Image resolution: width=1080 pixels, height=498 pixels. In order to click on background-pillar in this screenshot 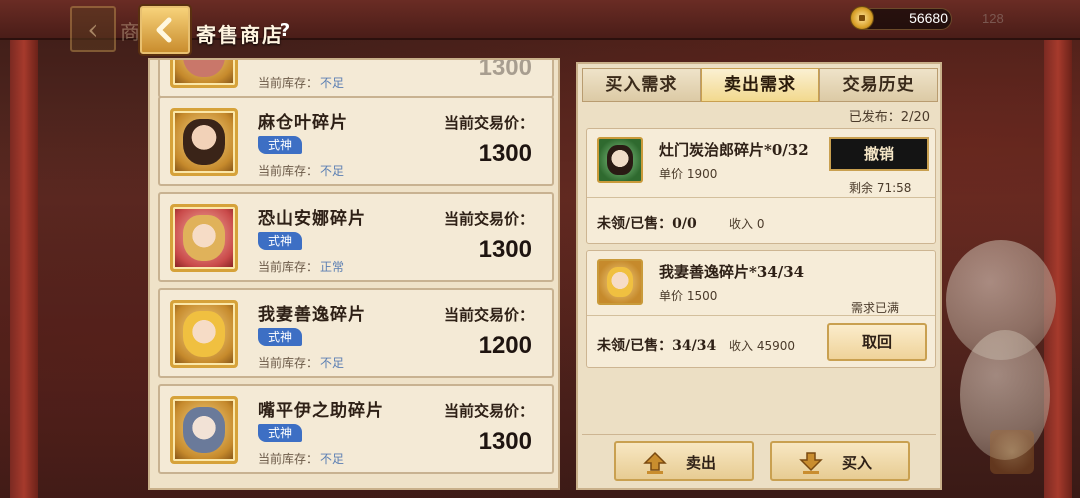, I will do `click(24, 269)`.